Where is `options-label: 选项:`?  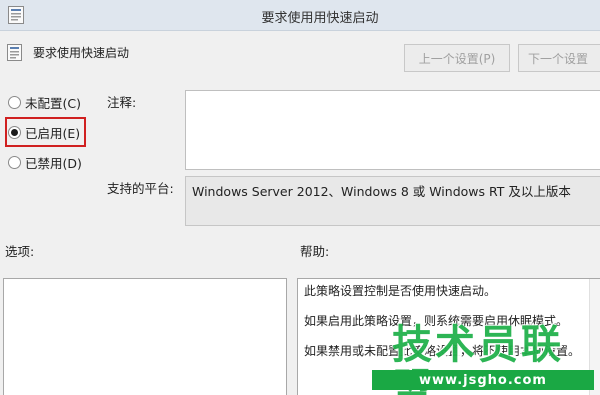 options-label: 选项: is located at coordinates (20, 251).